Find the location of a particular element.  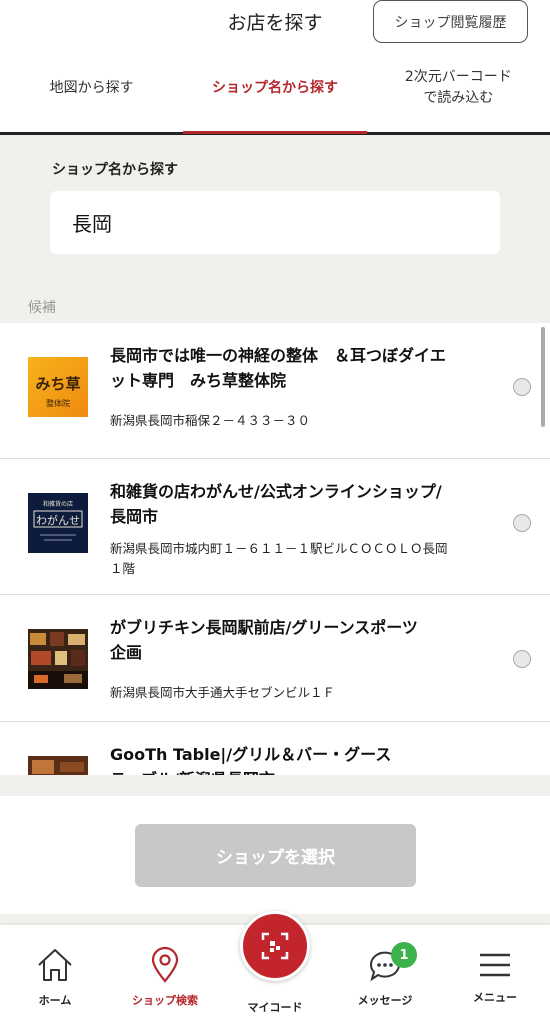

qr-scan-icon is located at coordinates (275, 946).